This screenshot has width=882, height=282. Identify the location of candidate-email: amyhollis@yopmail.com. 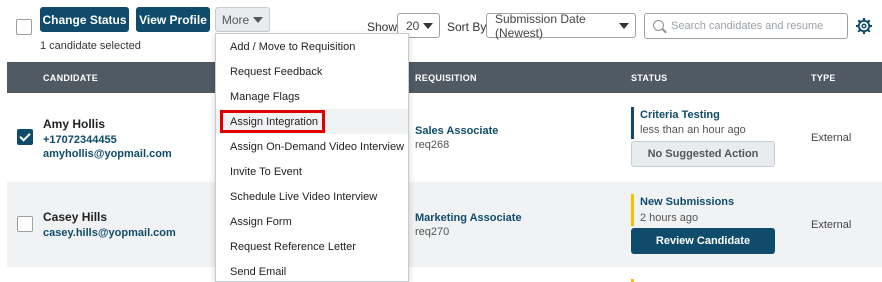
(107, 154).